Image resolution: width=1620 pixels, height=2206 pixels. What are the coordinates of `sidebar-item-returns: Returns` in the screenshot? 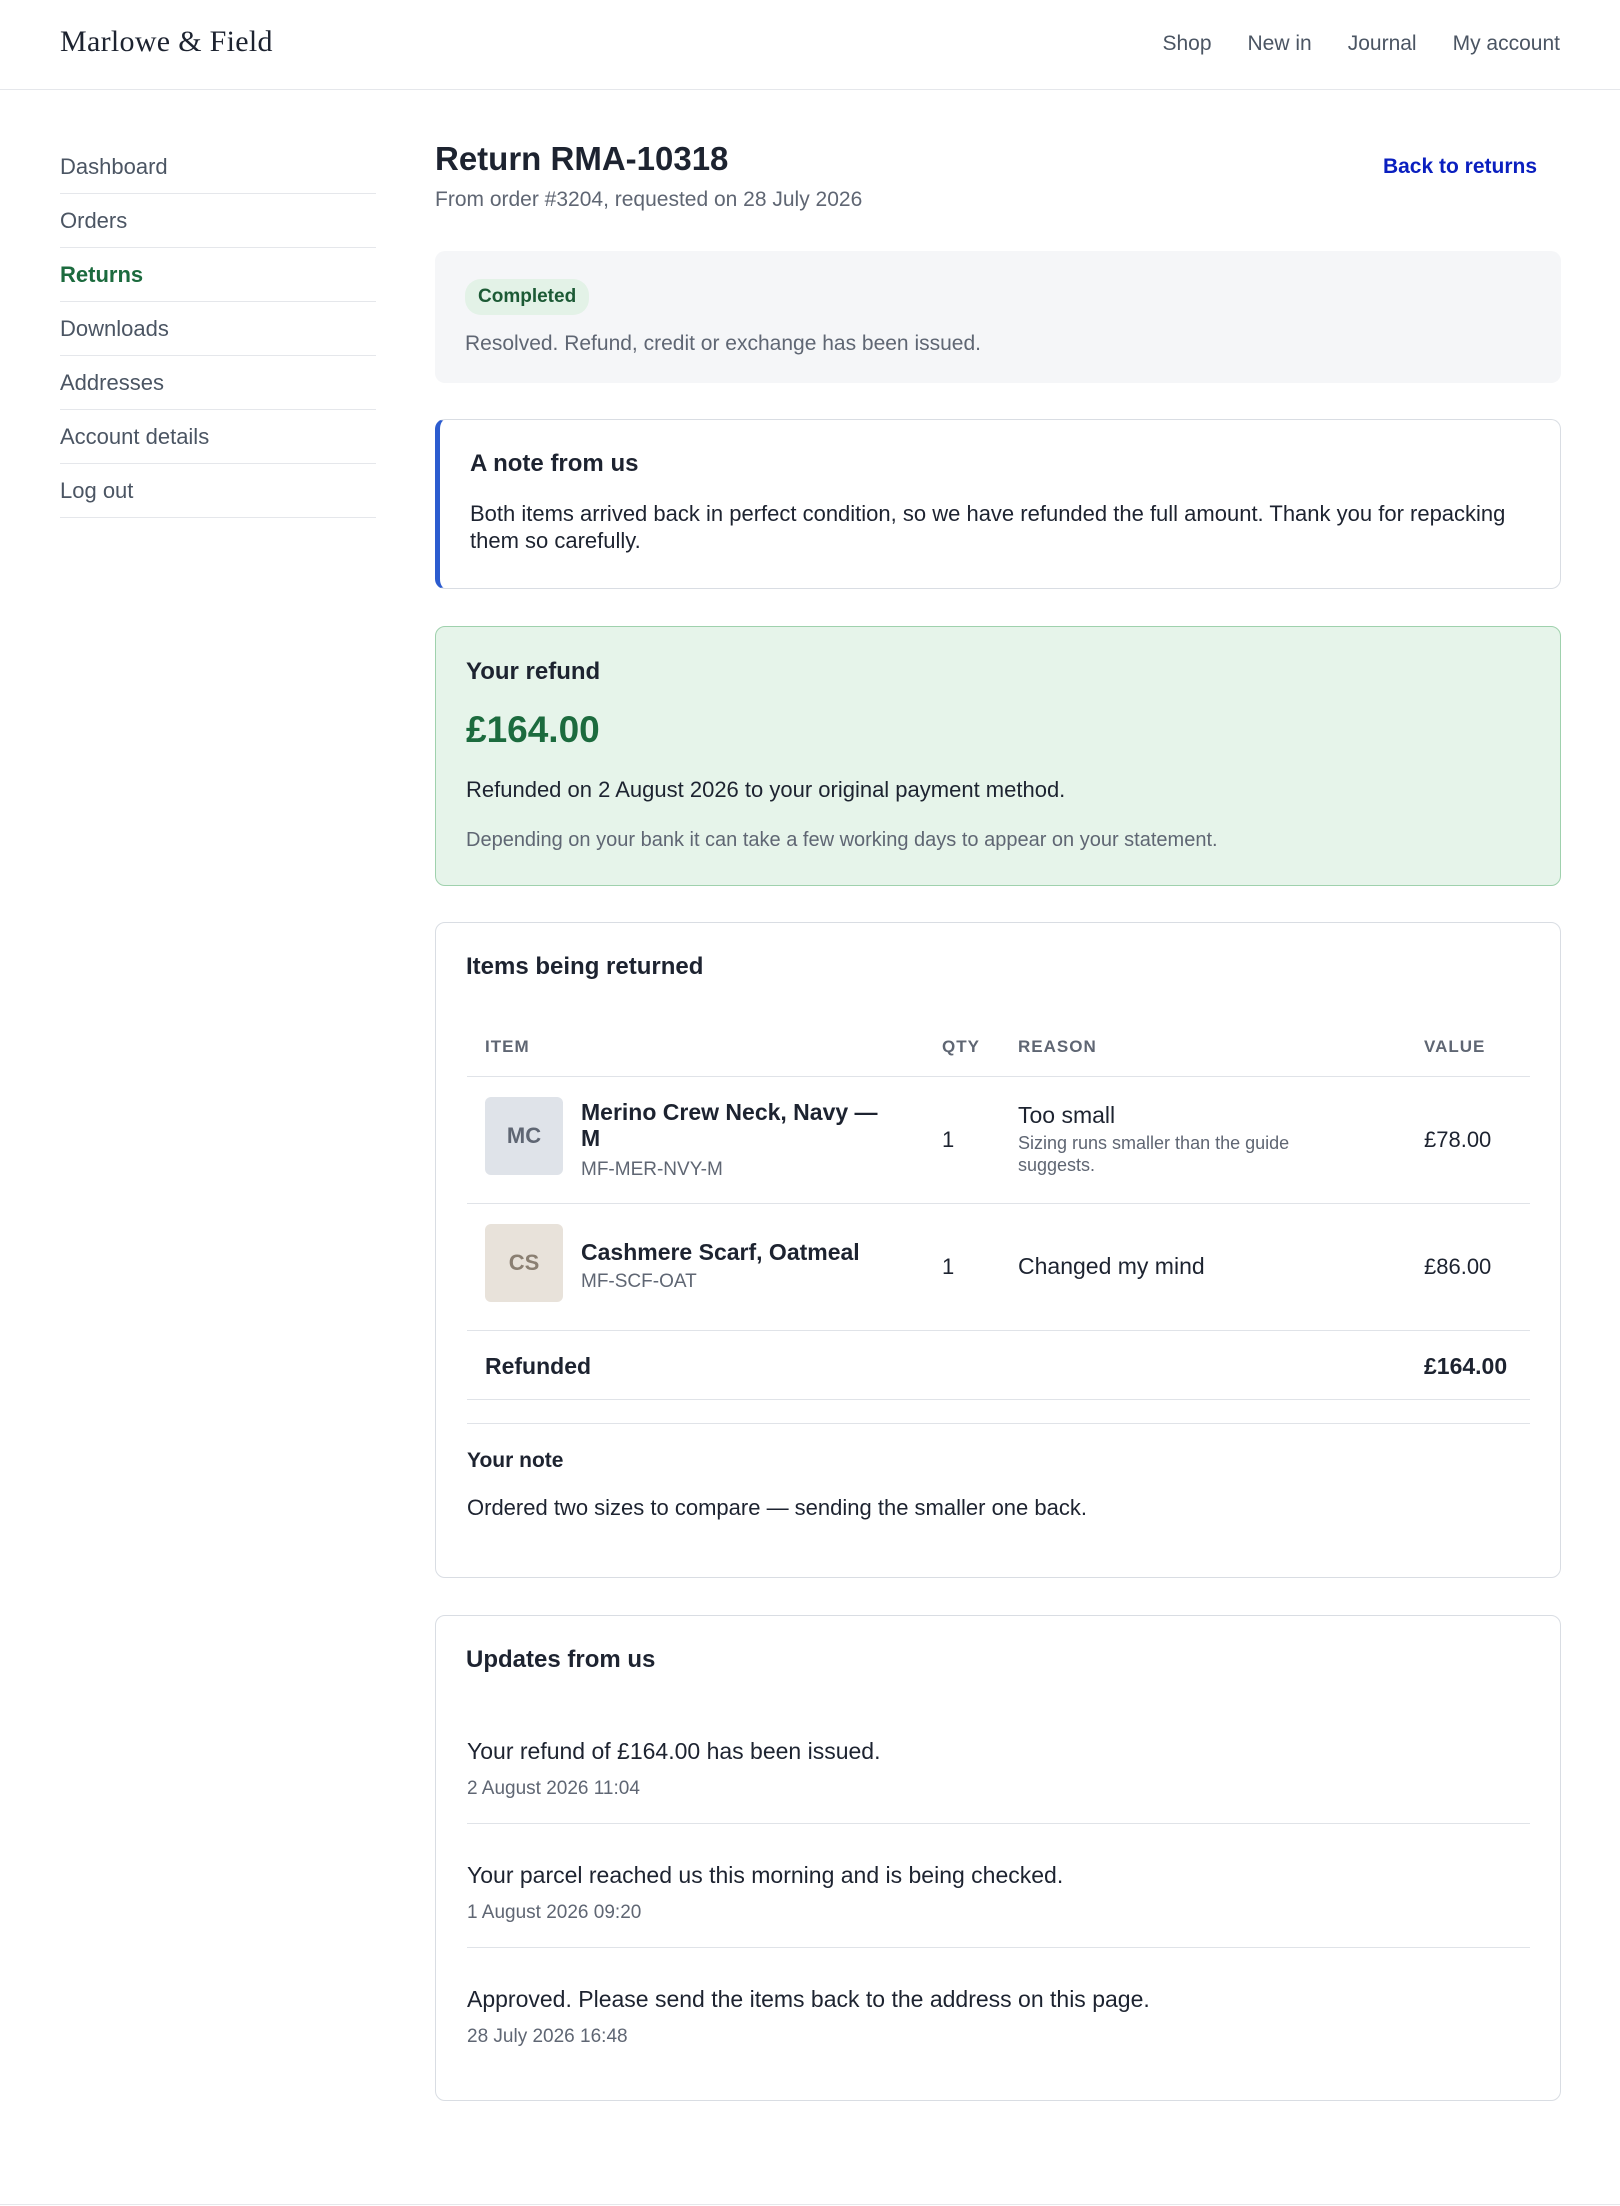 It's located at (218, 275).